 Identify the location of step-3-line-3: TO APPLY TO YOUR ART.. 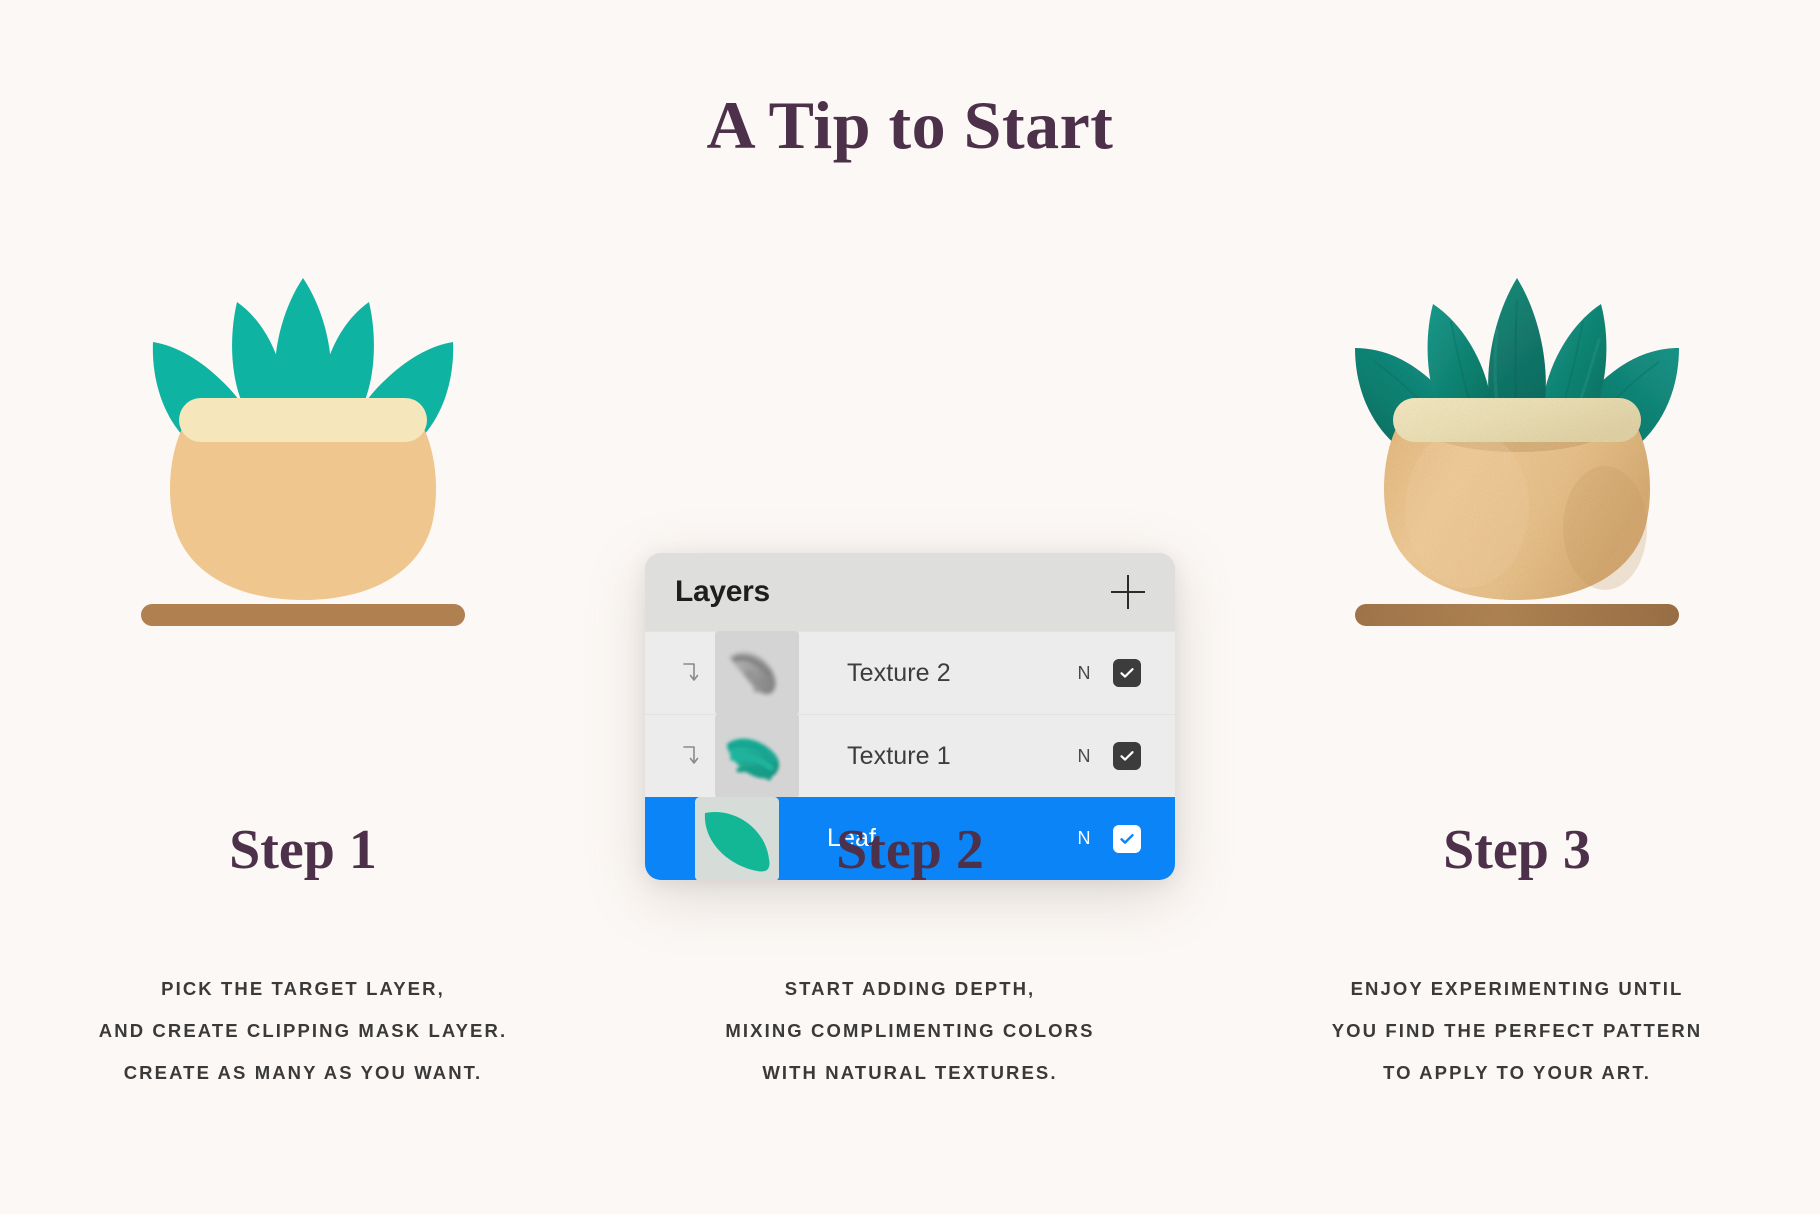
(1517, 1072).